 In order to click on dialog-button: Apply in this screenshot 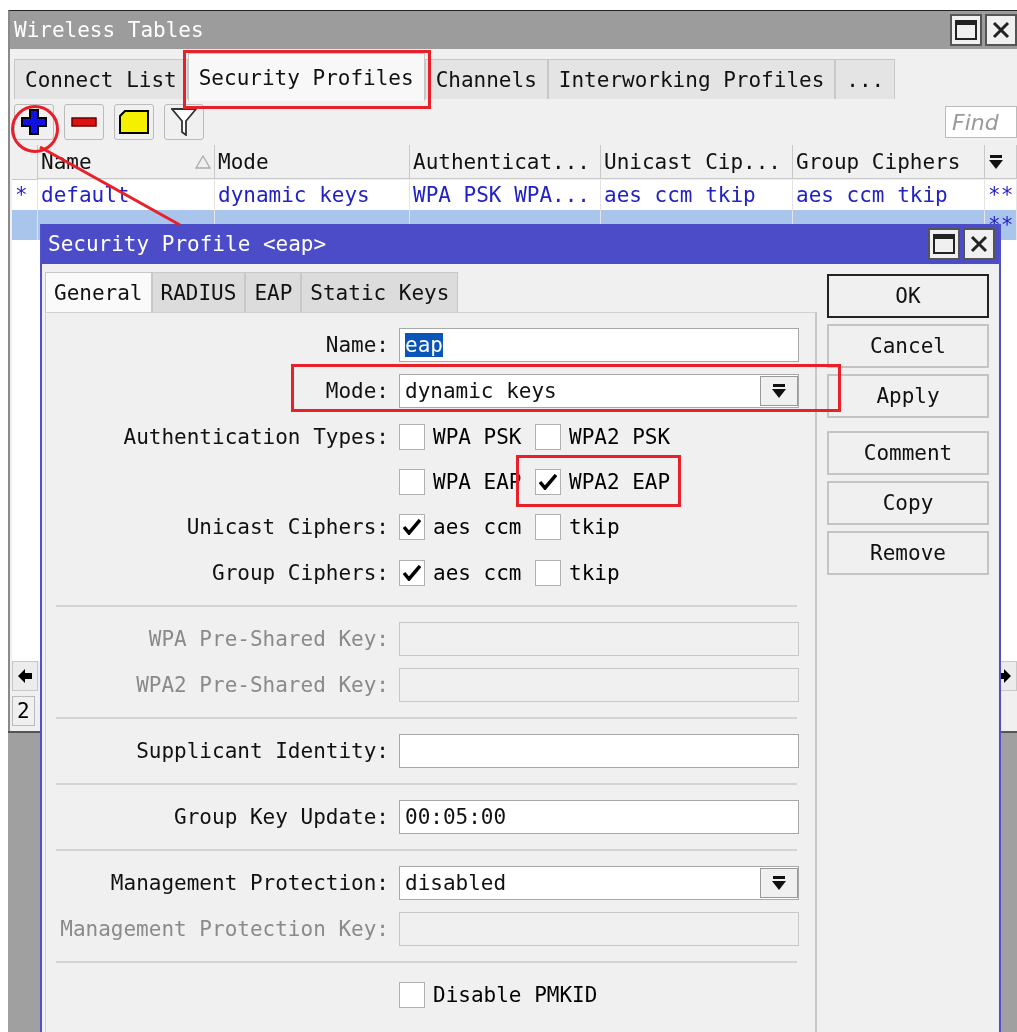, I will do `click(908, 396)`.